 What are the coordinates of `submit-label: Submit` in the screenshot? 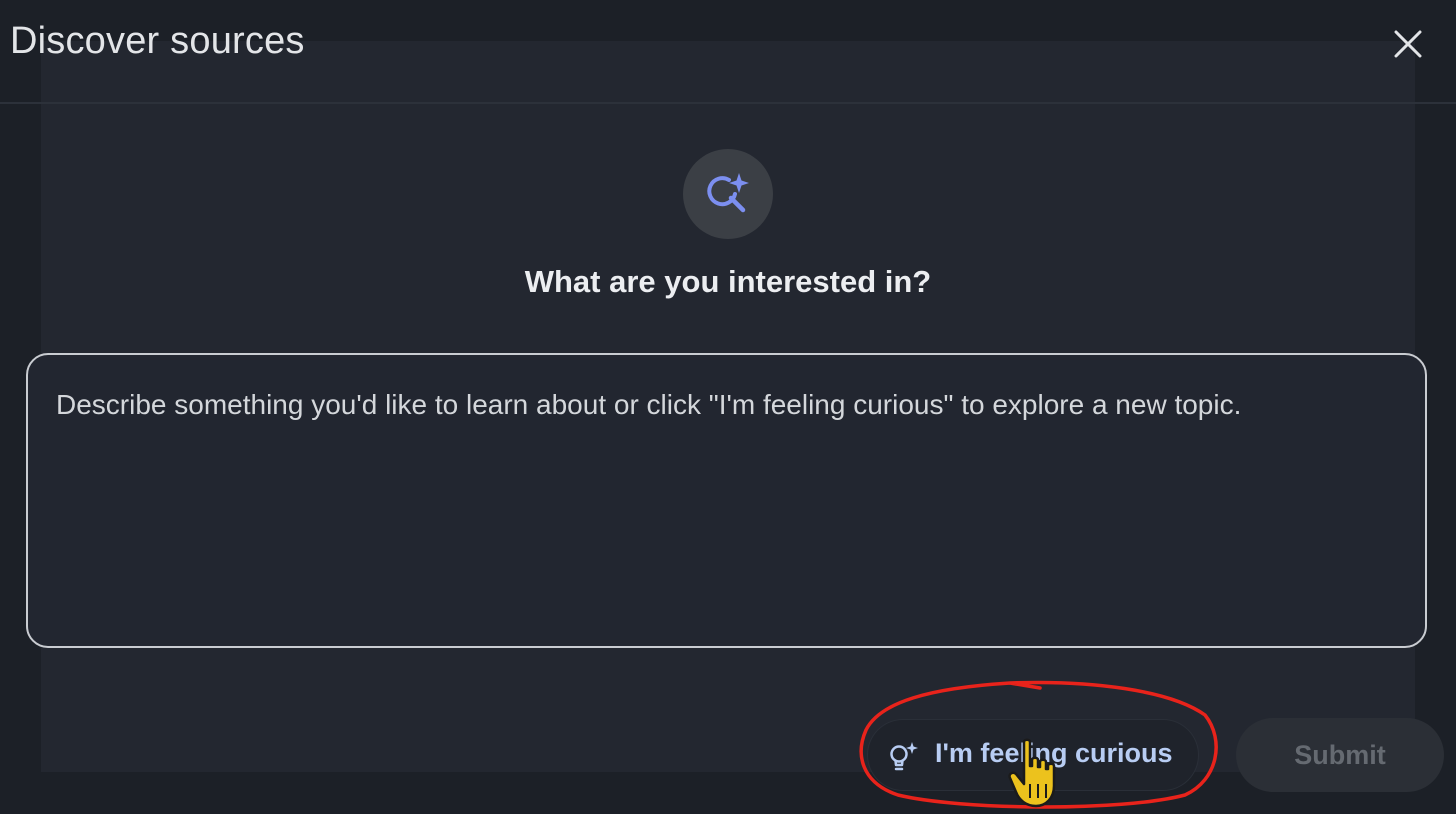 It's located at (1340, 755).